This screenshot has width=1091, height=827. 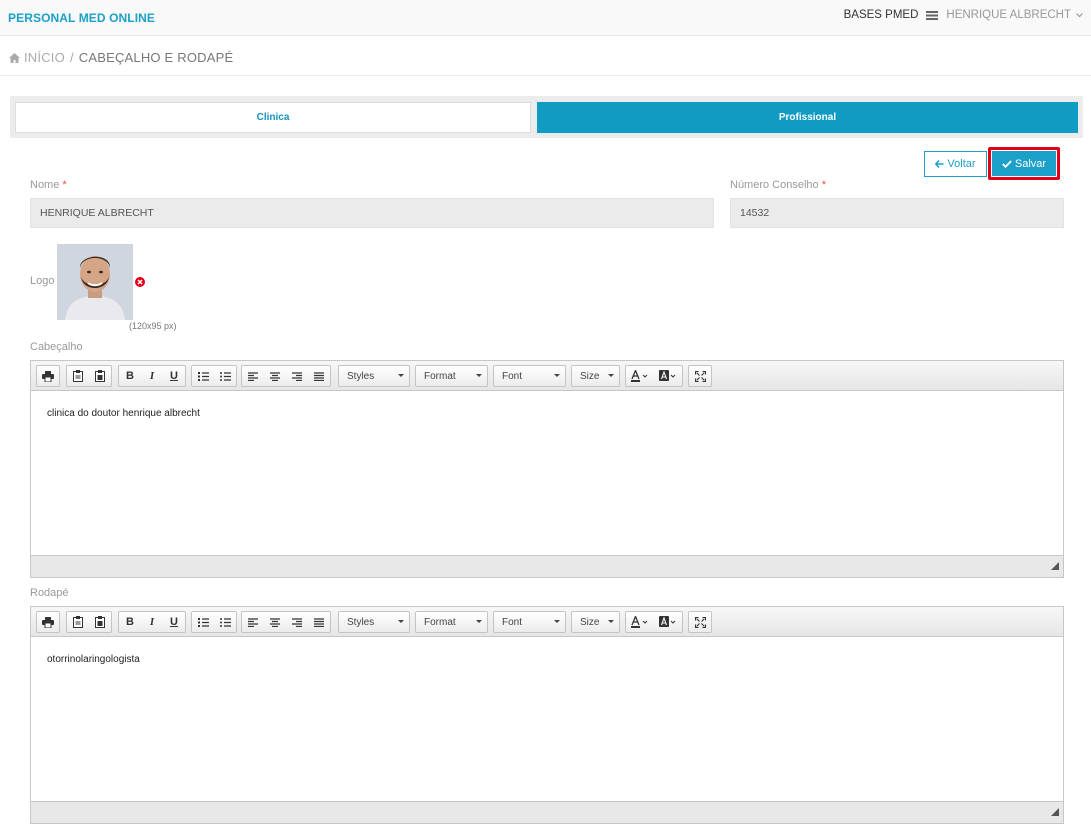 What do you see at coordinates (156, 57) in the screenshot?
I see `breadcrumb-current: CABEÇALHO E RODAPÉ` at bounding box center [156, 57].